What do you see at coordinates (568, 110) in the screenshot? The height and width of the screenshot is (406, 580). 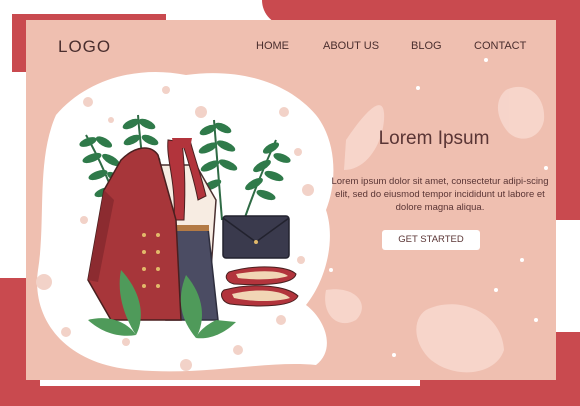 I see `decor-right-strip` at bounding box center [568, 110].